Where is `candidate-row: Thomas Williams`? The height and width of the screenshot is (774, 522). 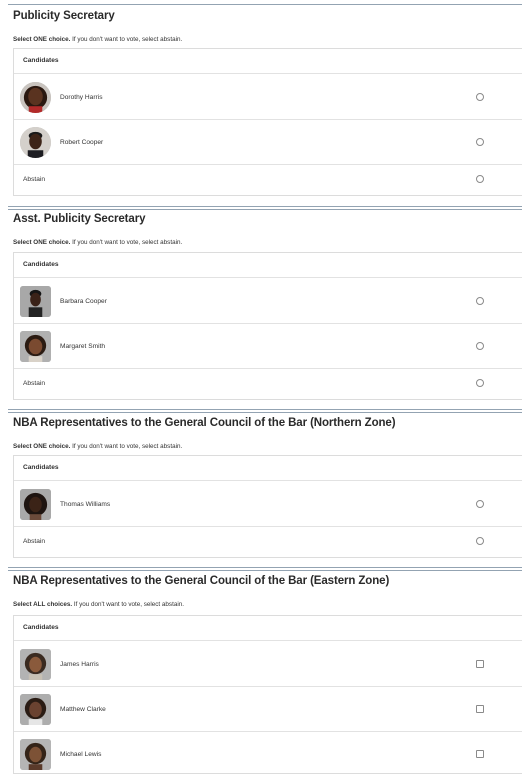
candidate-row: Thomas Williams is located at coordinates (268, 504).